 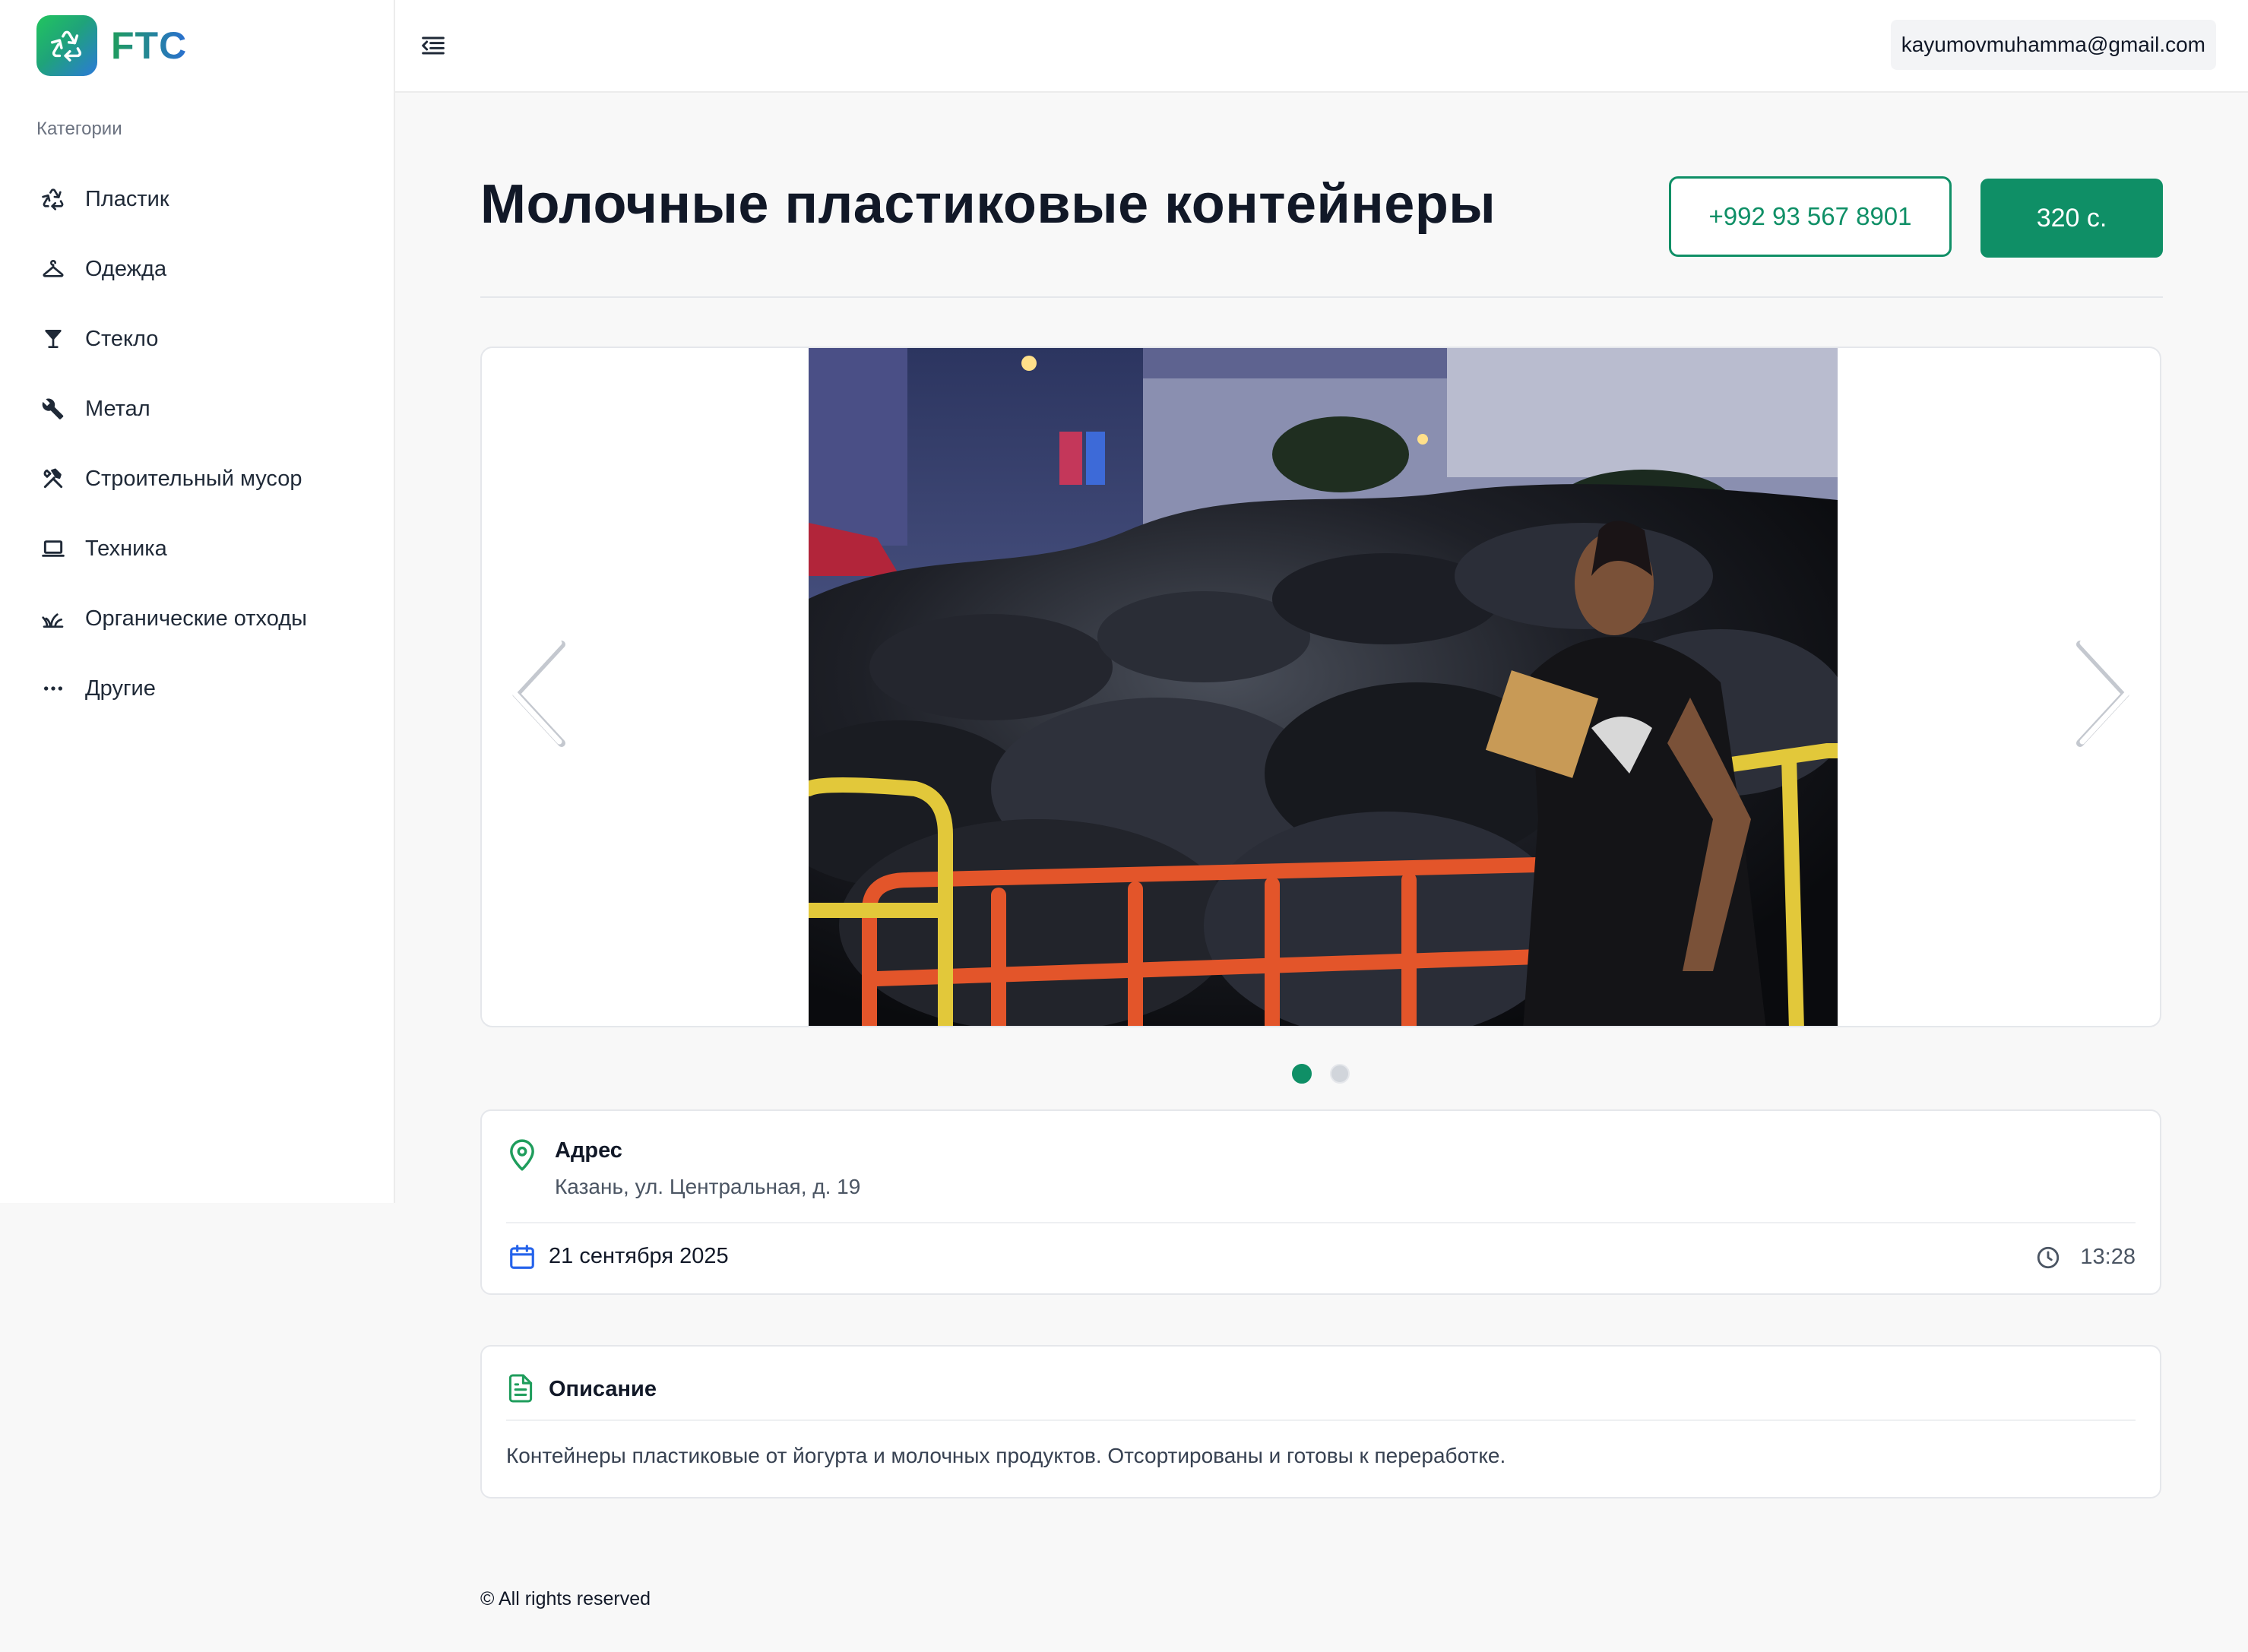 I want to click on sidebar-item-label: Органические отходы, so click(x=196, y=618).